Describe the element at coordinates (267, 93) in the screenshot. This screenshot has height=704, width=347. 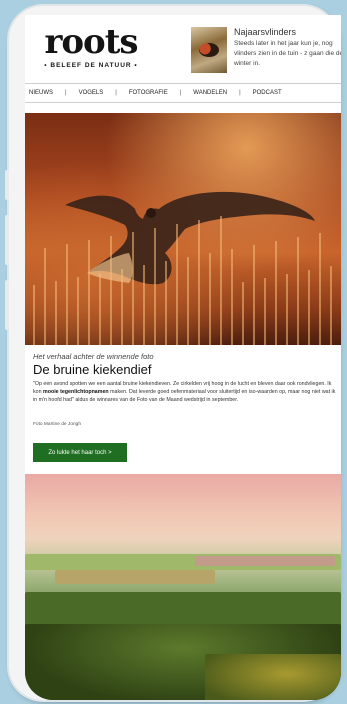
I see `nav-item-podcast: PODCAST` at that location.